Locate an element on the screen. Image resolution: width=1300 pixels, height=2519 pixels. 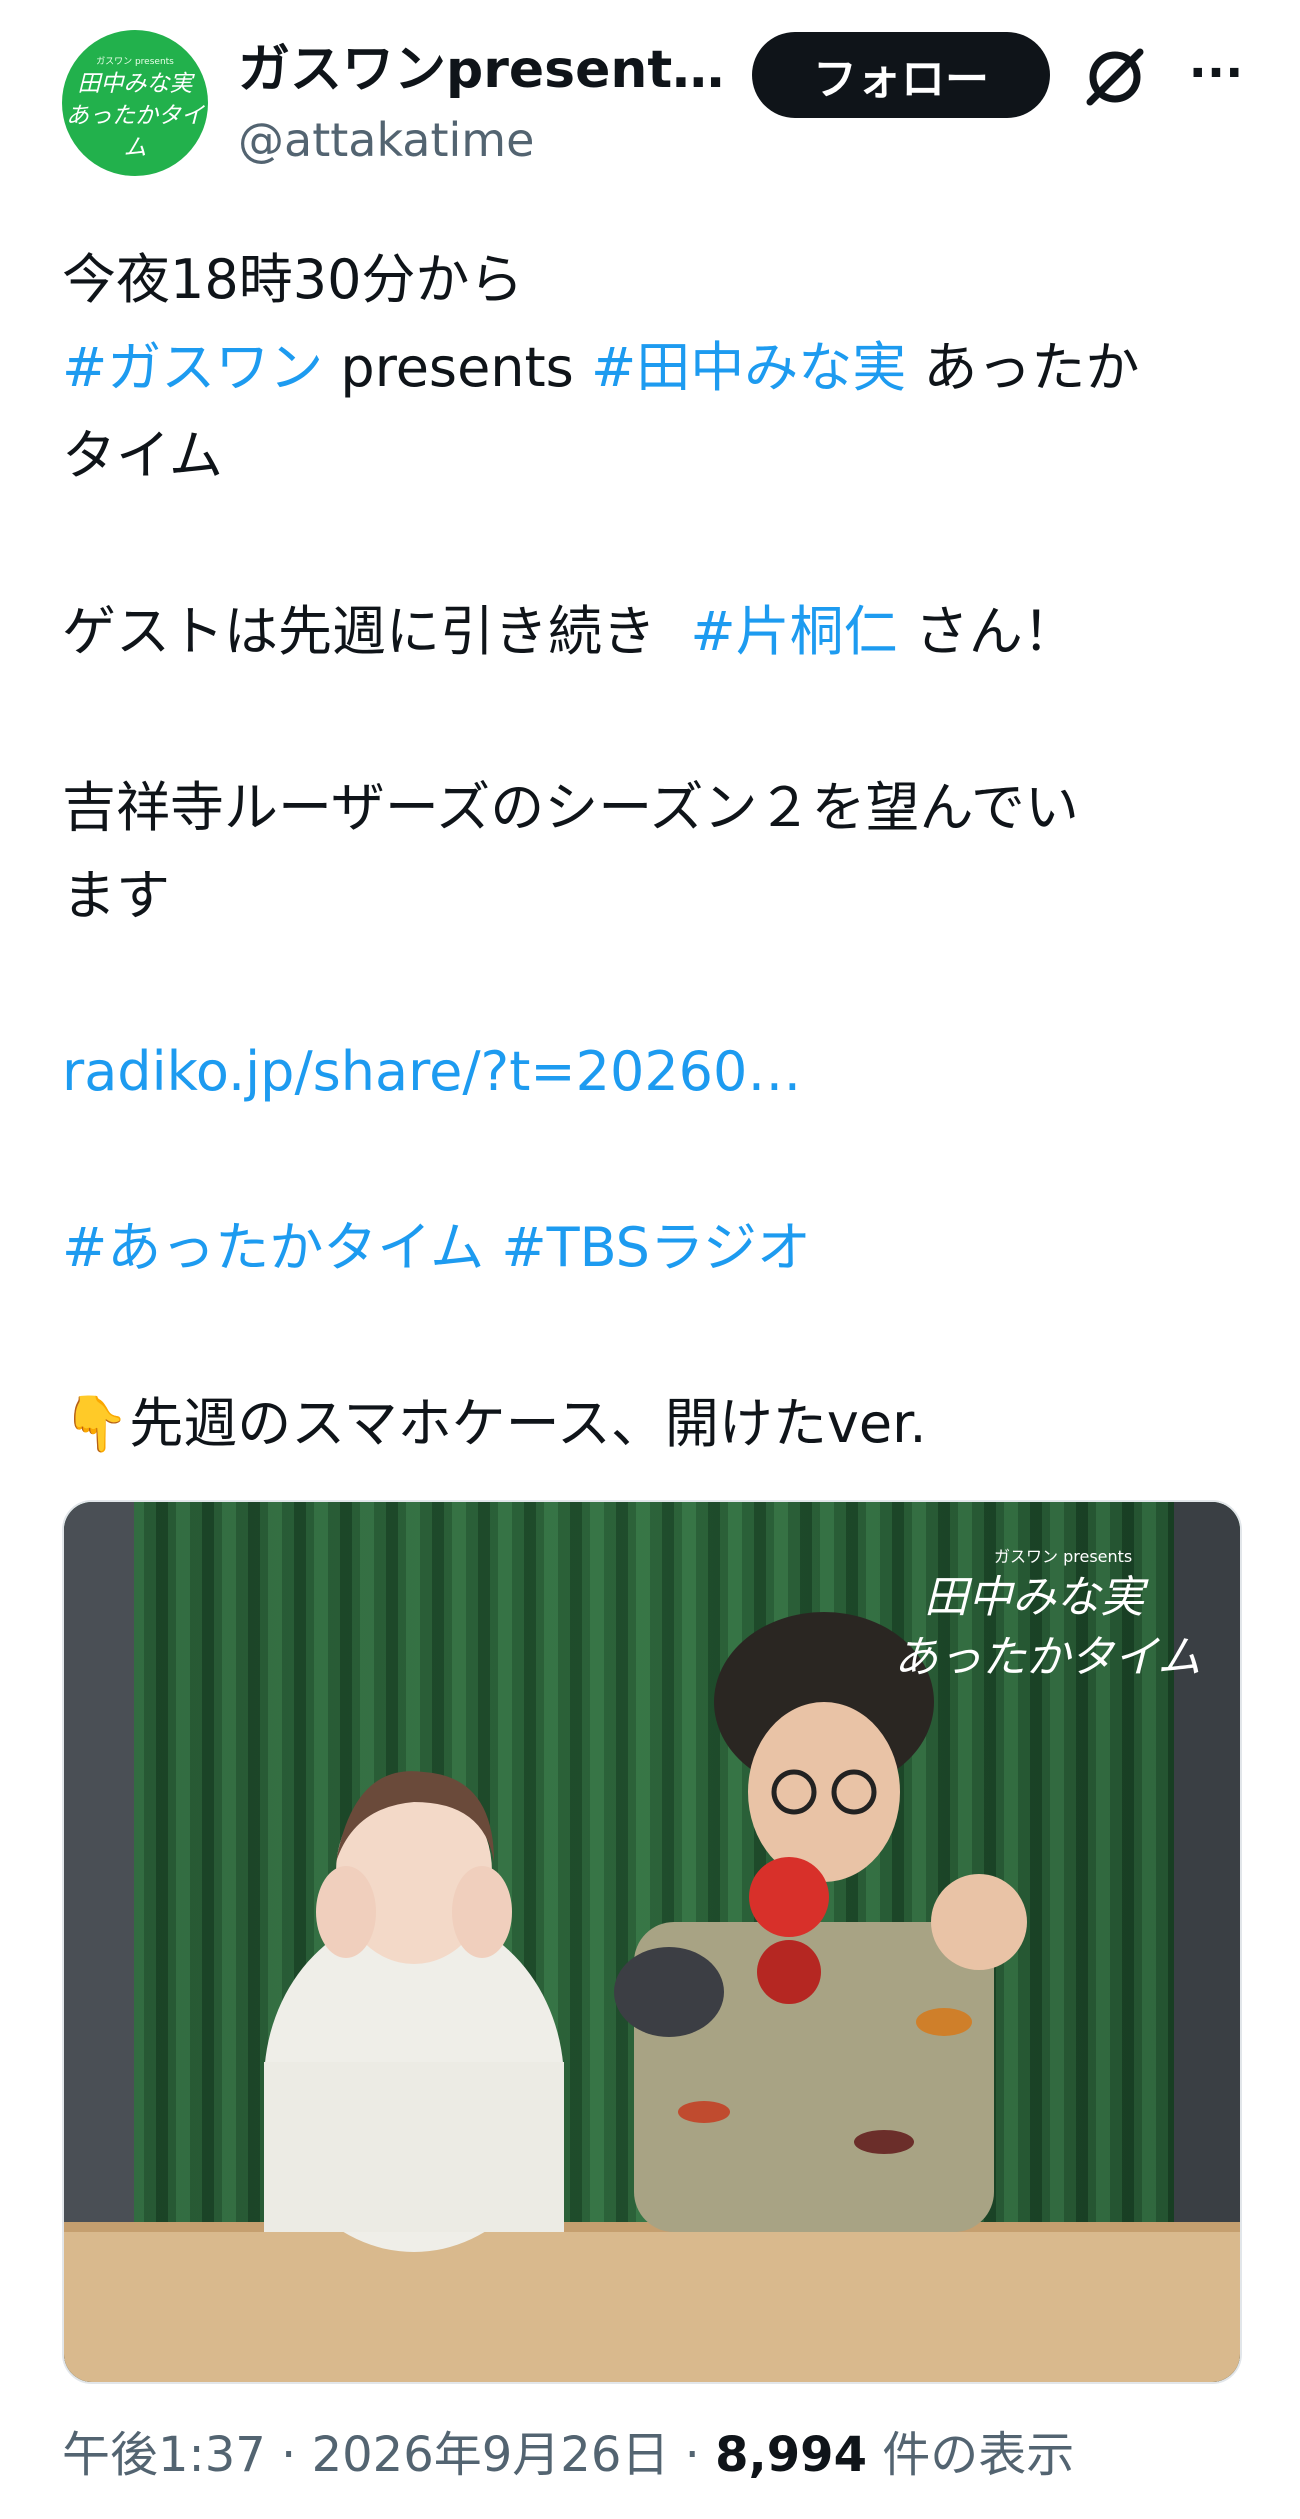
account-handle: @attakatime is located at coordinates (386, 140).